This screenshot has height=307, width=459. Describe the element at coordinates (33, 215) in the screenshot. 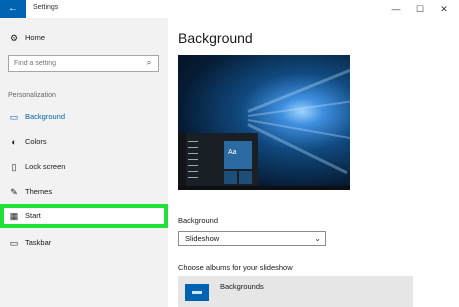

I see `sidebar-item-label: Start` at that location.